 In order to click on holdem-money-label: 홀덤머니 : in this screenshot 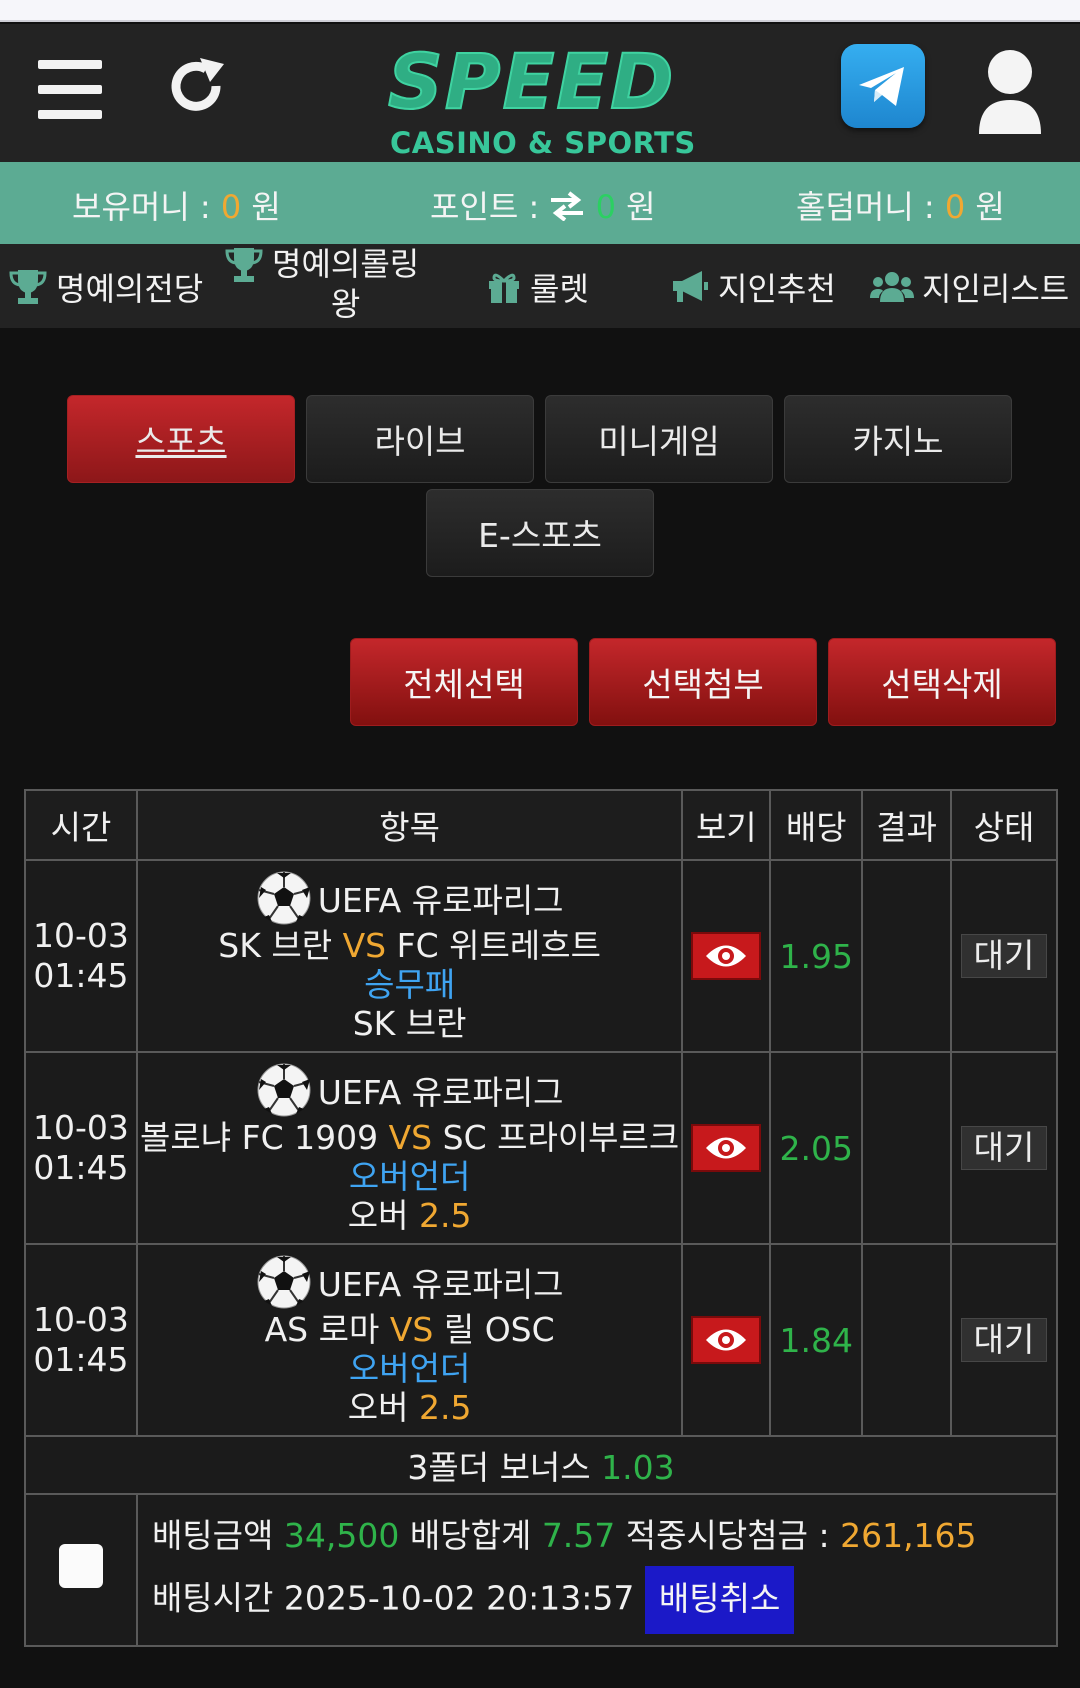, I will do `click(865, 207)`.